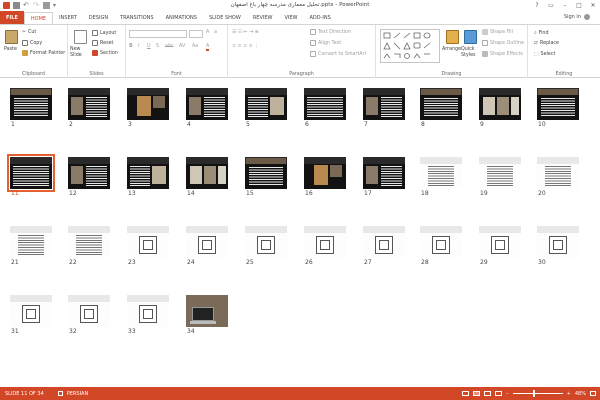 The image size is (600, 400). I want to click on font-size-combo, so click(196, 34).